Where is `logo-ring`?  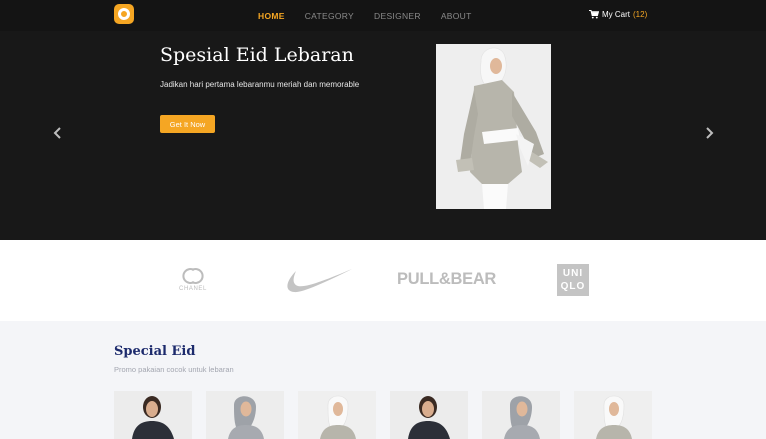 logo-ring is located at coordinates (124, 14).